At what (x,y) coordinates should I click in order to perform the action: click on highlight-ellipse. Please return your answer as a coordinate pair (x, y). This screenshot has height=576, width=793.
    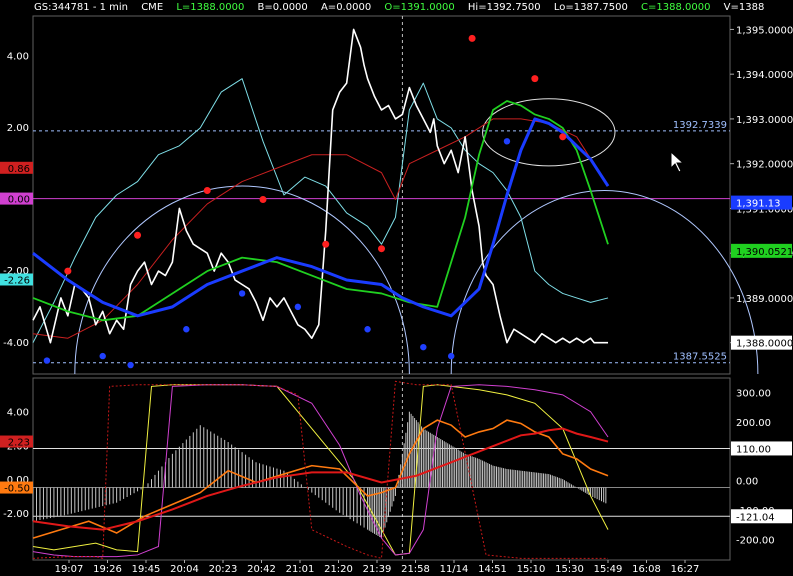
    Looking at the image, I should click on (549, 132).